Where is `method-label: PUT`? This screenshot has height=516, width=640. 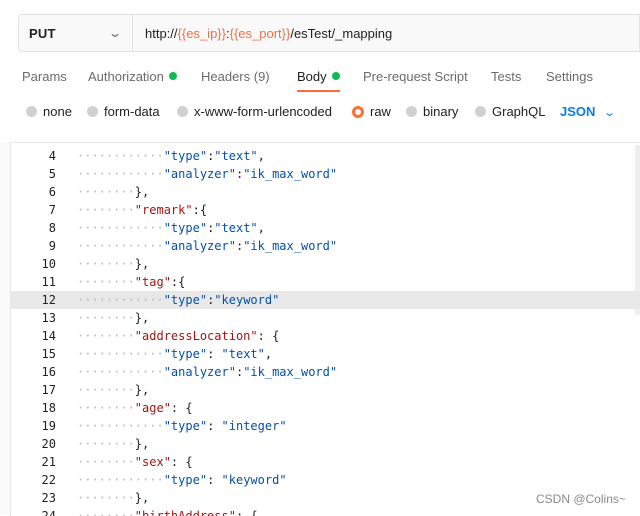 method-label: PUT is located at coordinates (42, 33).